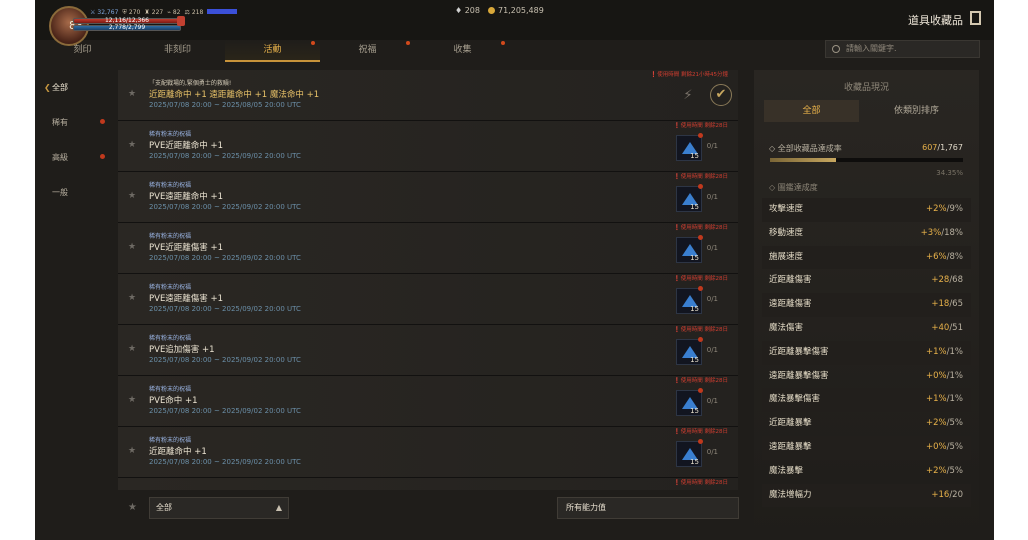 This screenshot has width=1028, height=540. I want to click on ability-select: 所有能力值, so click(648, 508).